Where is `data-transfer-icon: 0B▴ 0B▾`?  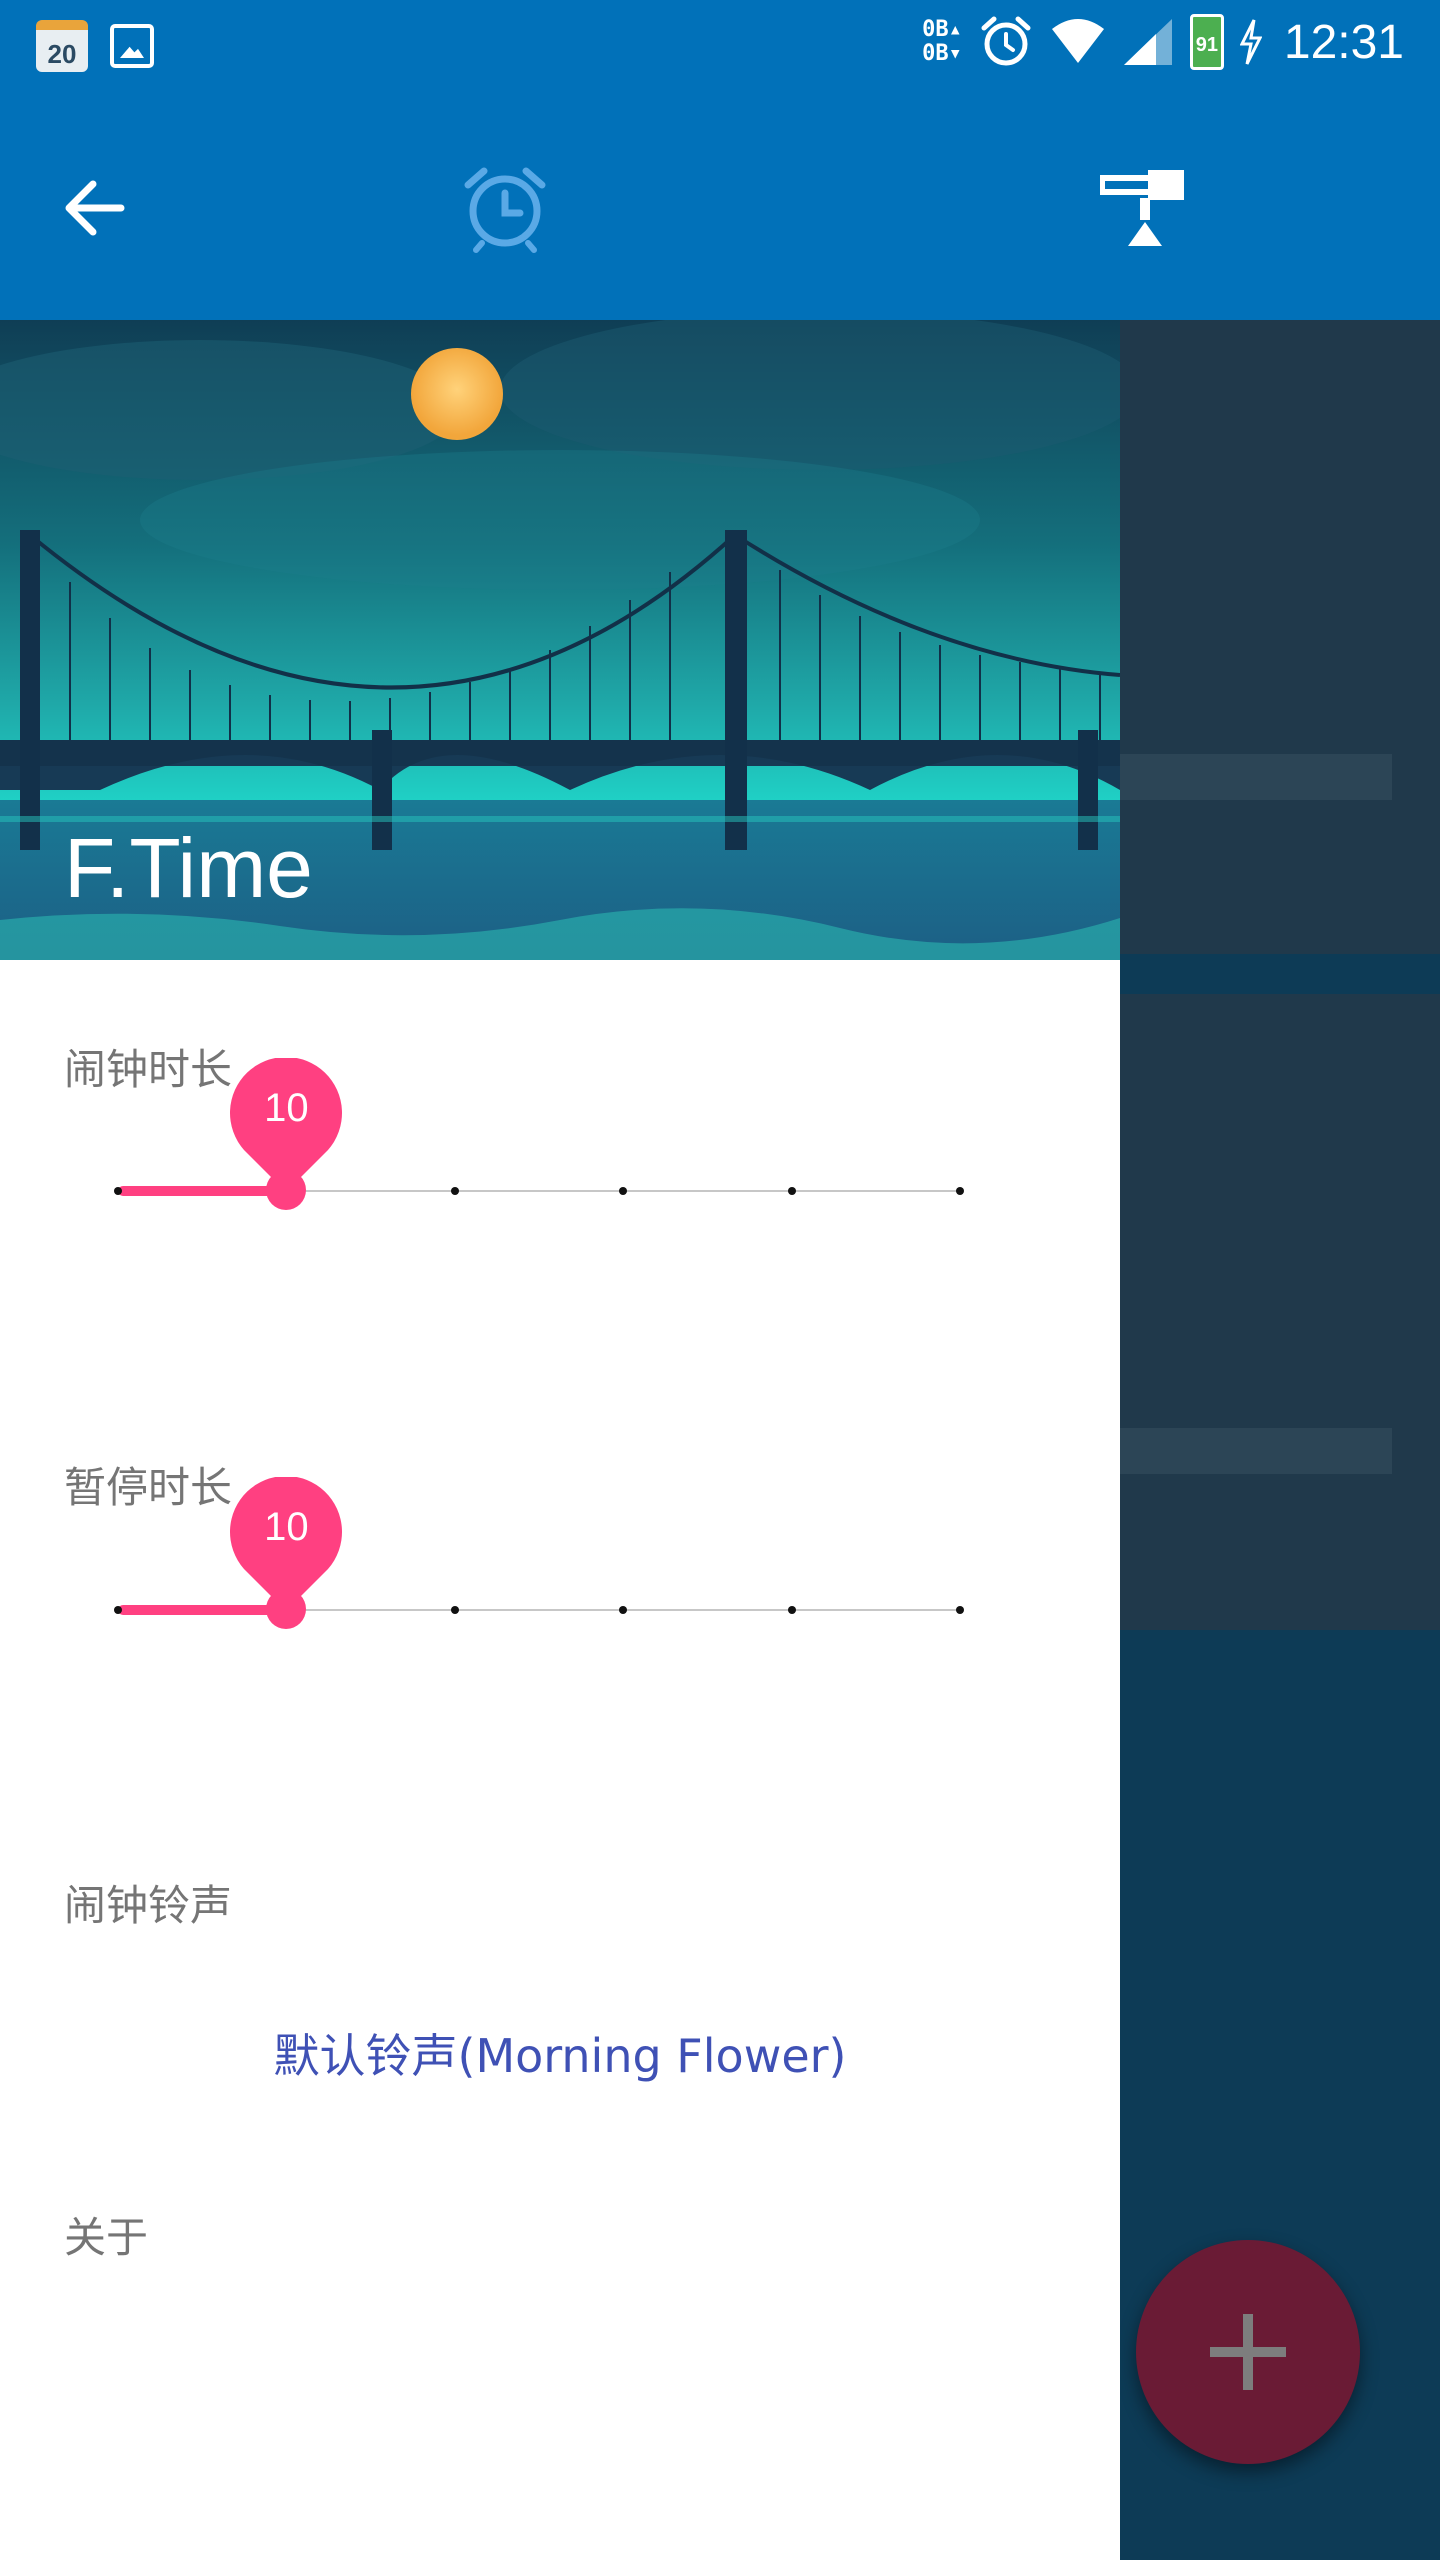
data-transfer-icon: 0B▴ 0B▾ is located at coordinates (942, 41).